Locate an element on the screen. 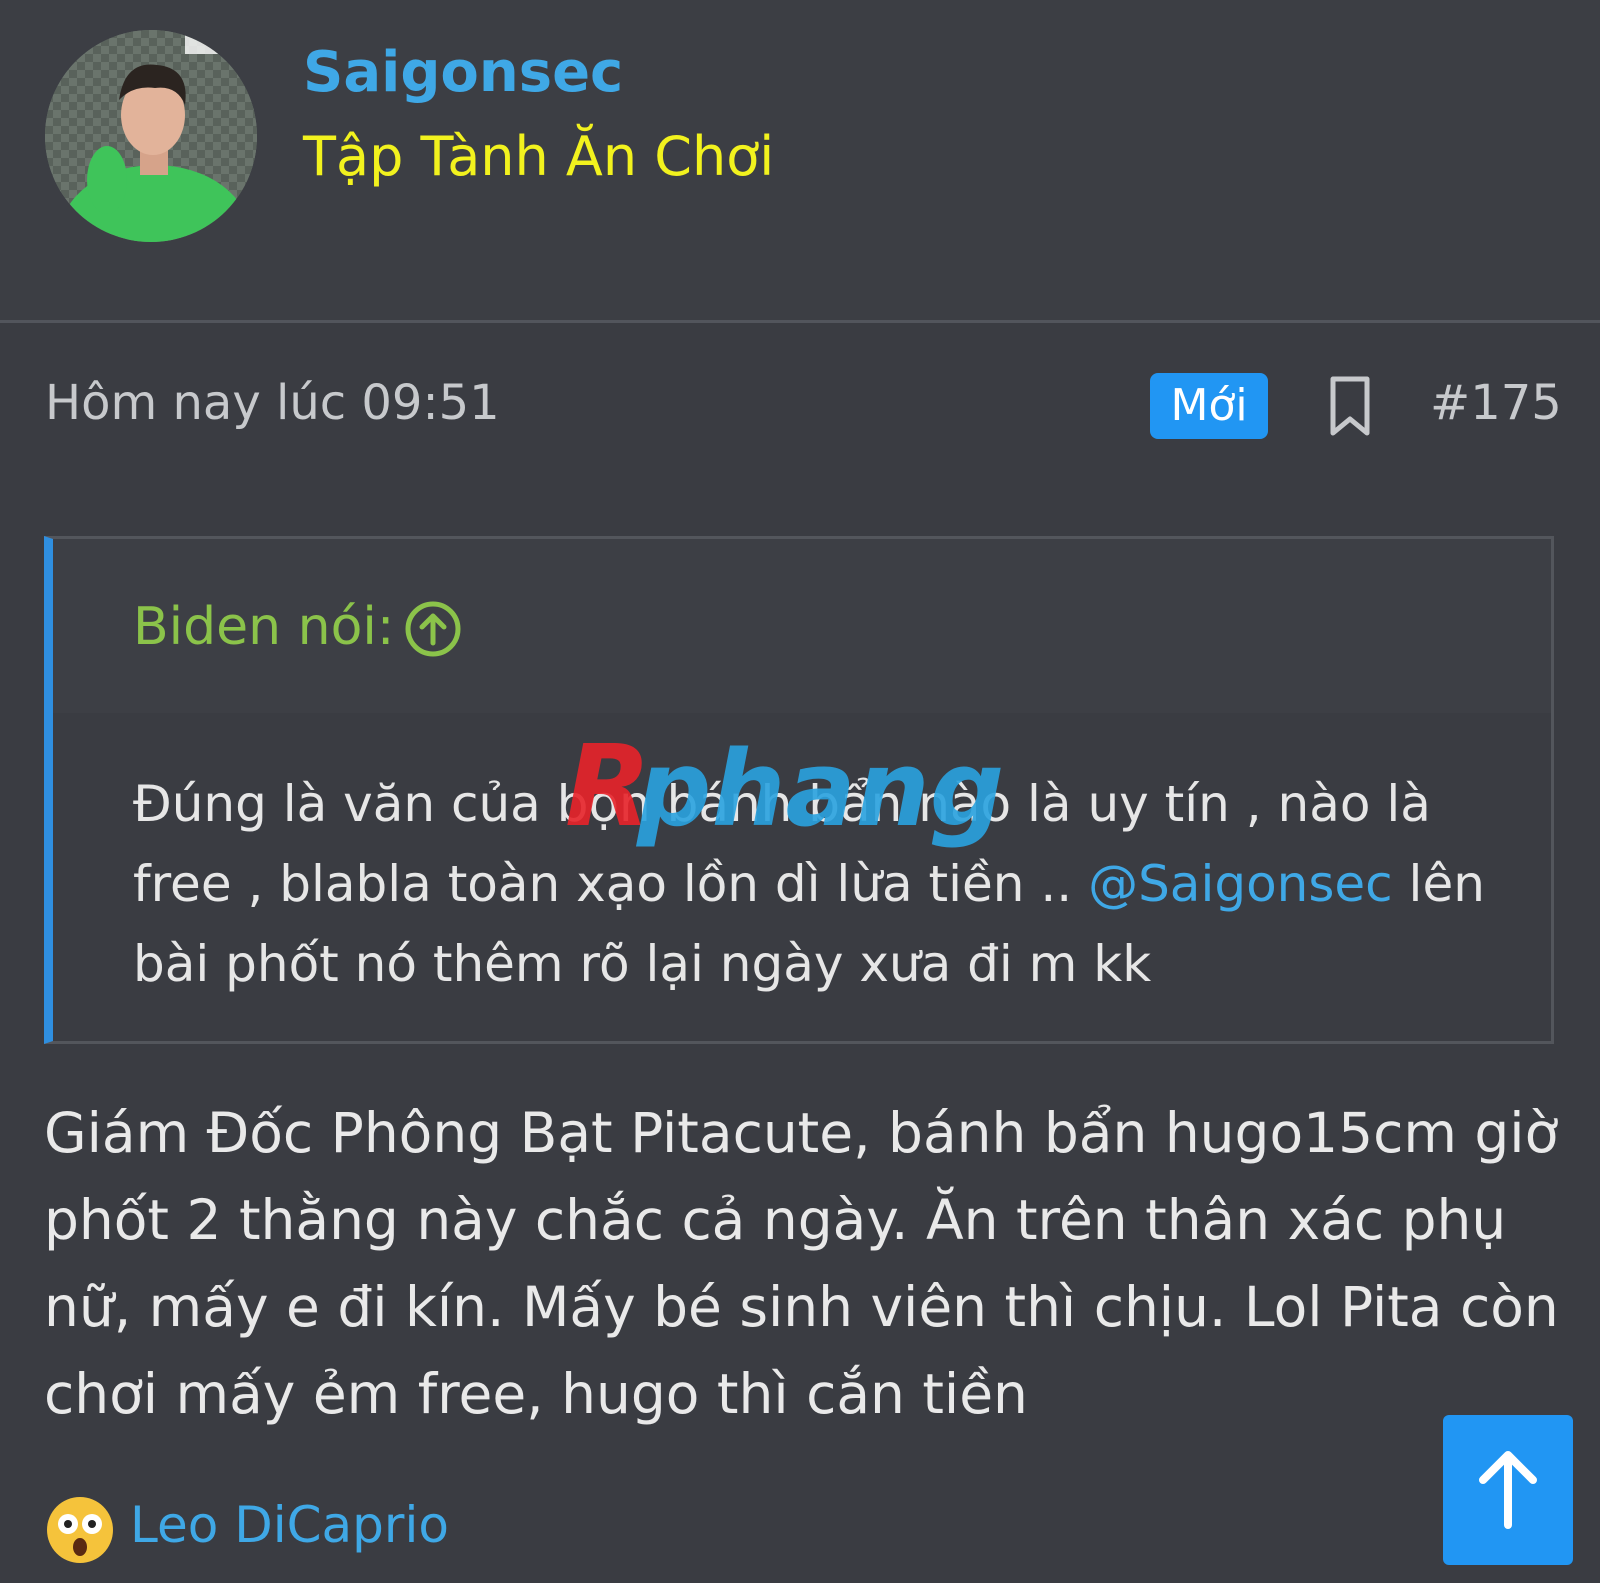  user-title: Tập Tành Ăn Chơi is located at coordinates (539, 156).